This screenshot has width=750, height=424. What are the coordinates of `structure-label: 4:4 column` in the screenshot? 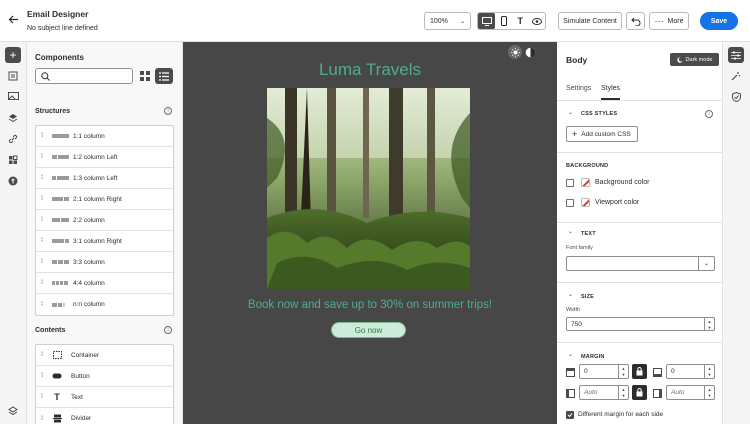 It's located at (89, 283).